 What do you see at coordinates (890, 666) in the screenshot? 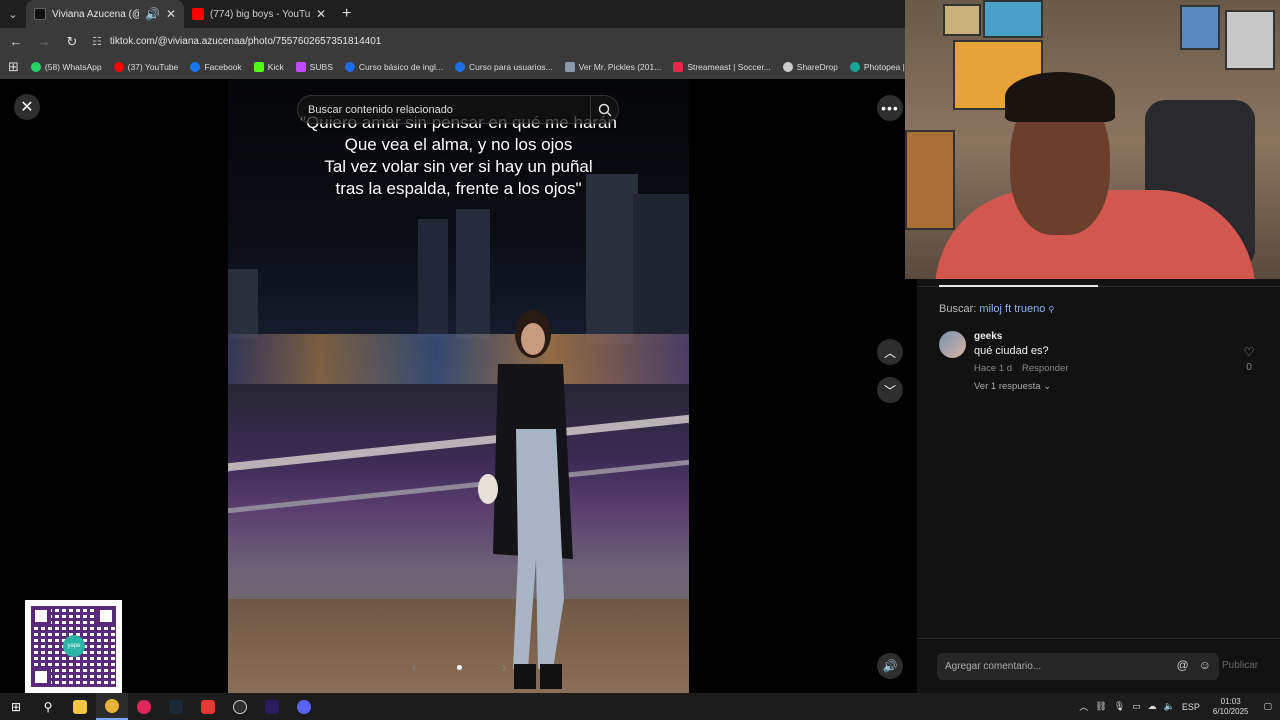
I see `volume-icon: 🔊` at bounding box center [890, 666].